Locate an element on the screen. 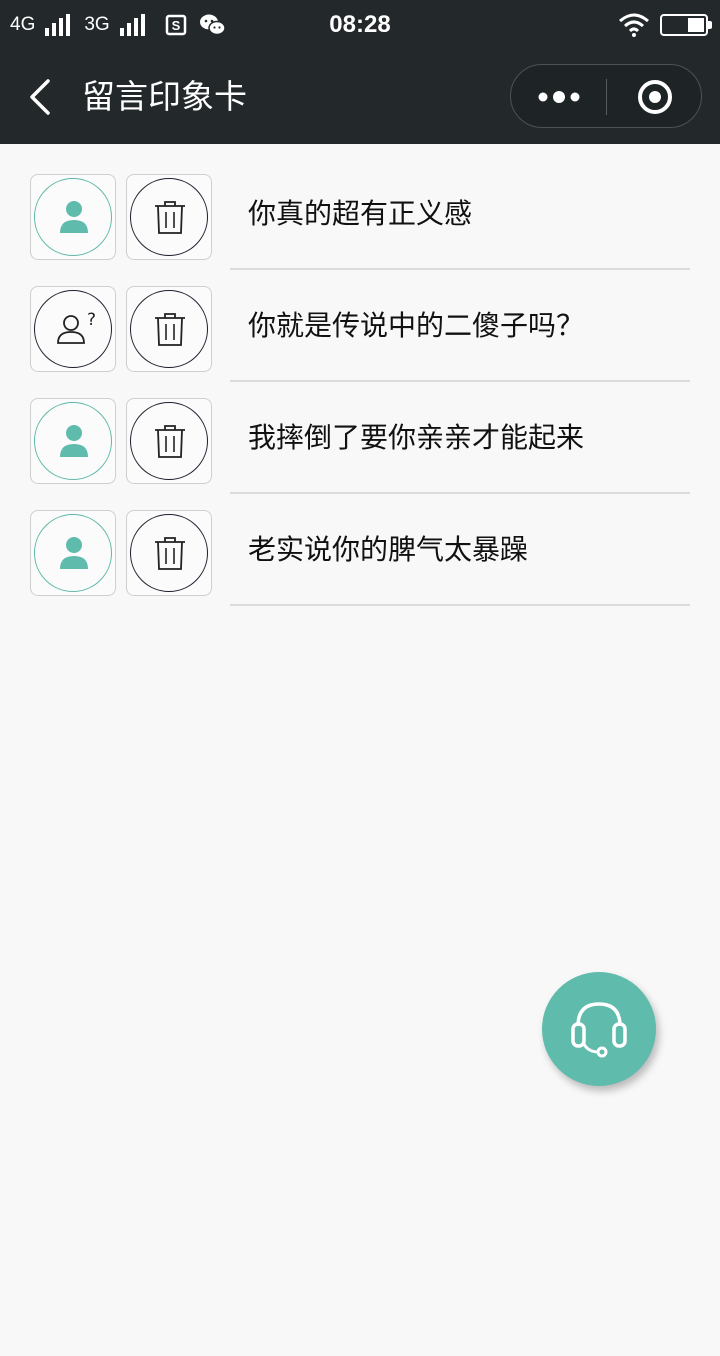 The width and height of the screenshot is (720, 1356). close-target-icon is located at coordinates (654, 97).